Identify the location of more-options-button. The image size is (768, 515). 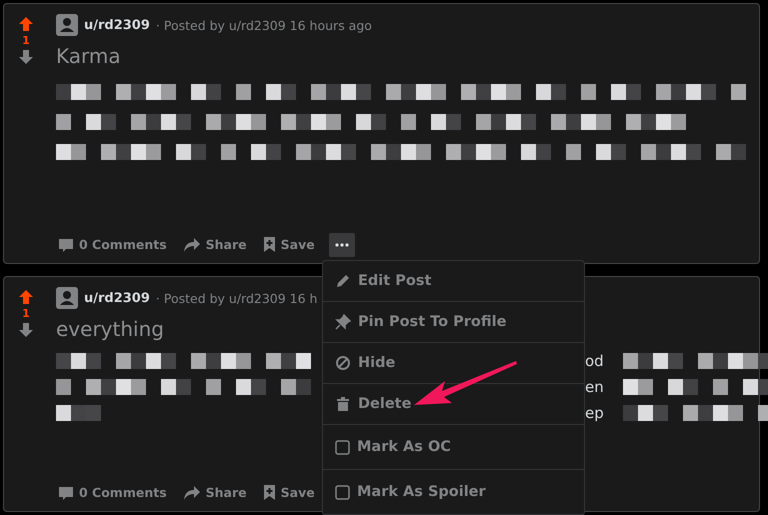
(341, 244).